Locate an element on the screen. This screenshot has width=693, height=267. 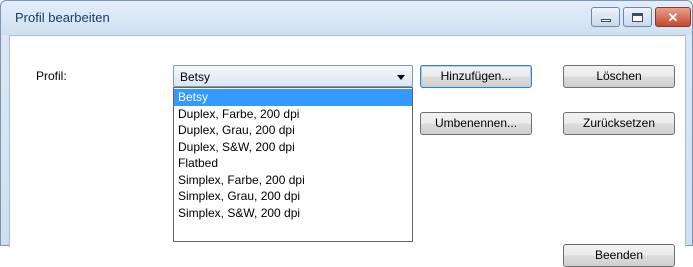
minimize-button is located at coordinates (605, 17).